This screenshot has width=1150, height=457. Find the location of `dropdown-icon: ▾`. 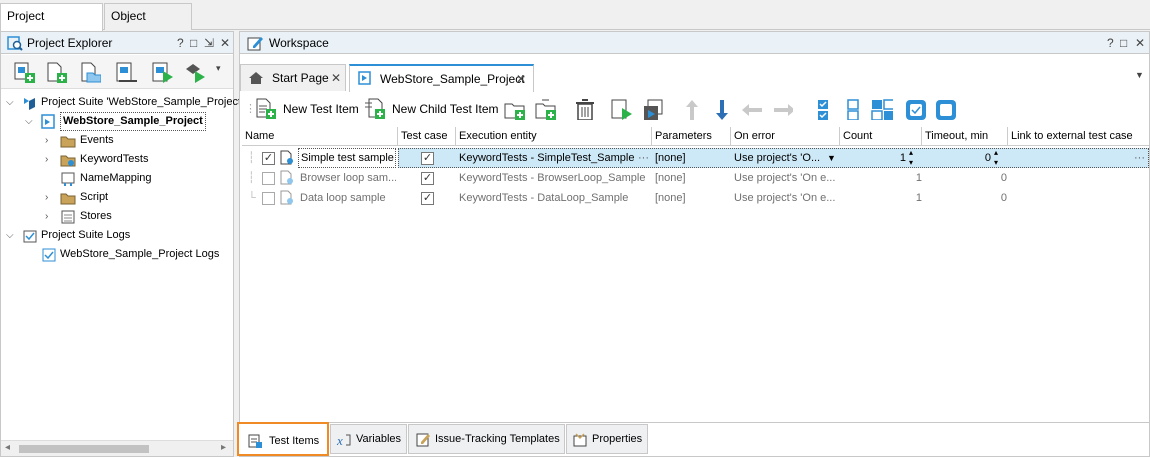

dropdown-icon: ▾ is located at coordinates (218, 68).